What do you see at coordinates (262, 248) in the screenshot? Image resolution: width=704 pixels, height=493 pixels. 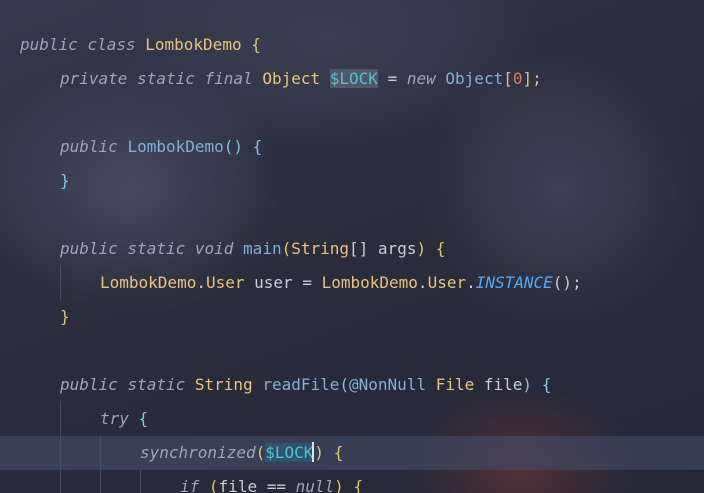 I see `code-token: main` at bounding box center [262, 248].